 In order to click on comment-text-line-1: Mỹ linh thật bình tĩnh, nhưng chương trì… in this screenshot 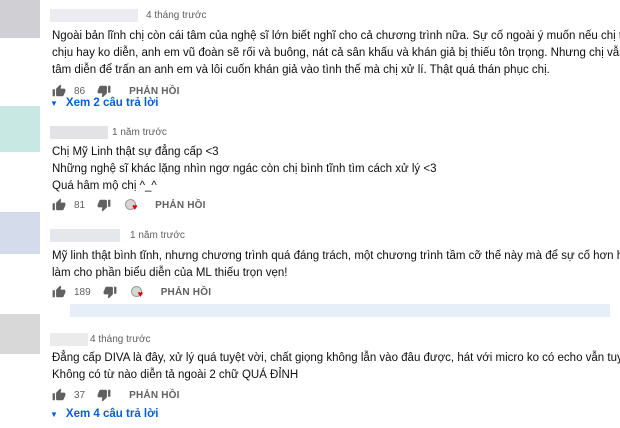, I will do `click(336, 256)`.